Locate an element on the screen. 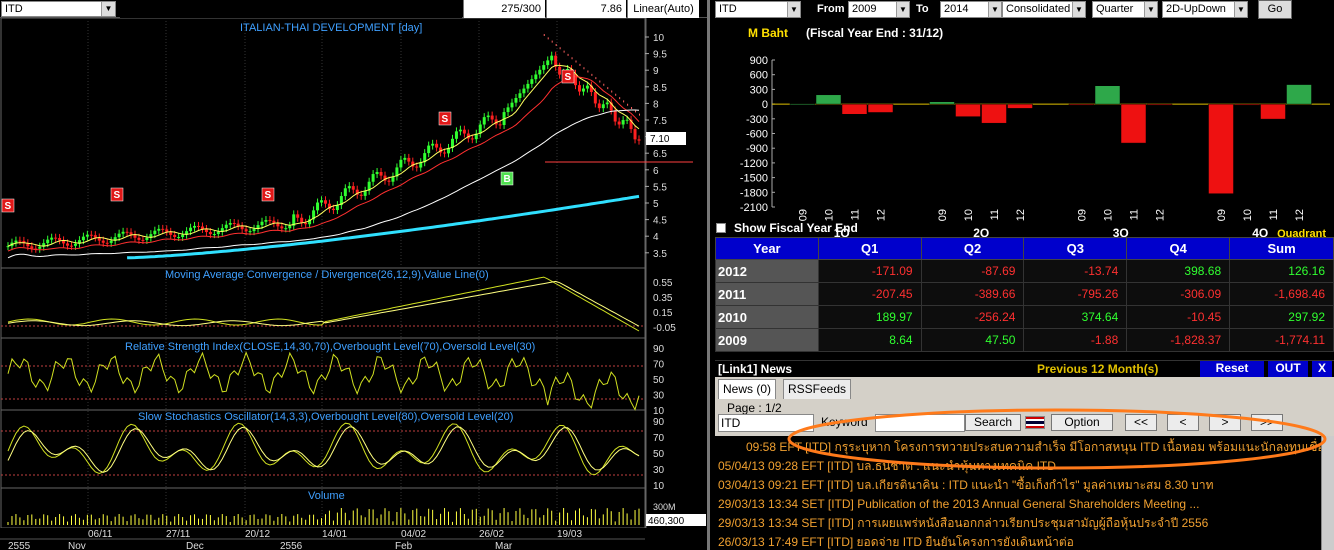  fin-symbol-select: ITD ▼ is located at coordinates (758, 9).